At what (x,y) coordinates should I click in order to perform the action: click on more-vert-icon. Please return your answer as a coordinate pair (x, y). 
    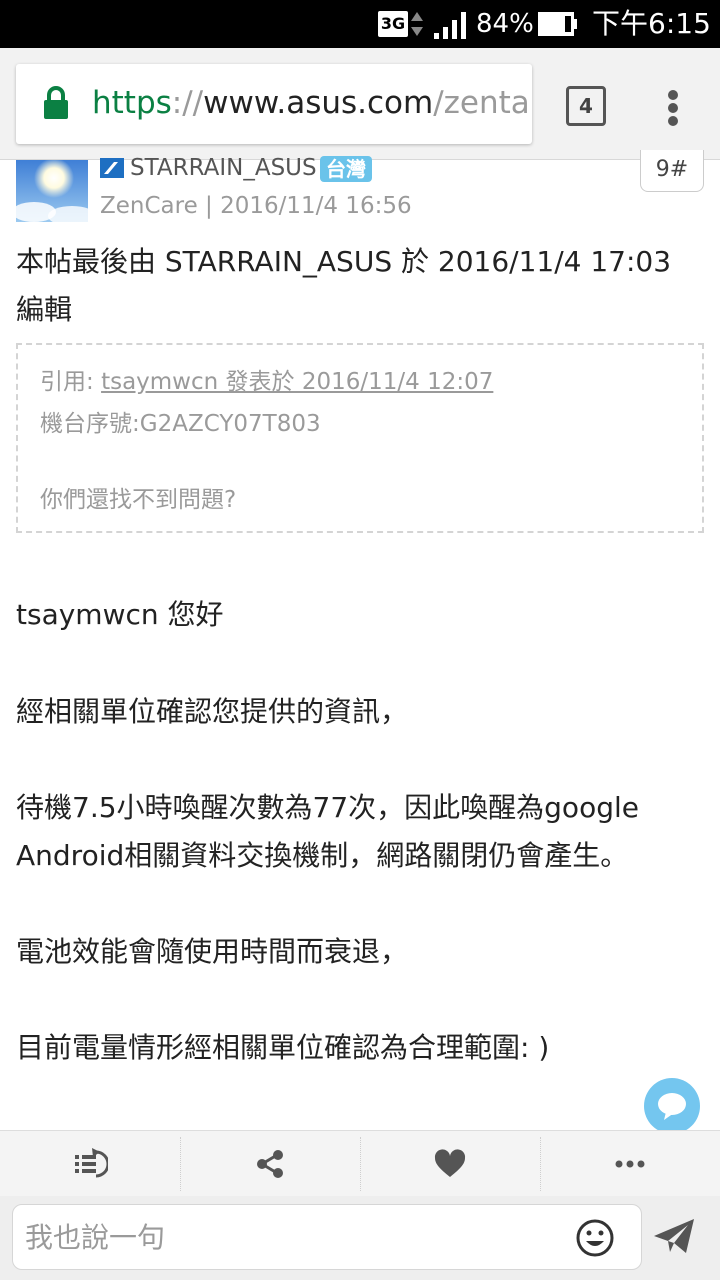
    Looking at the image, I should click on (674, 106).